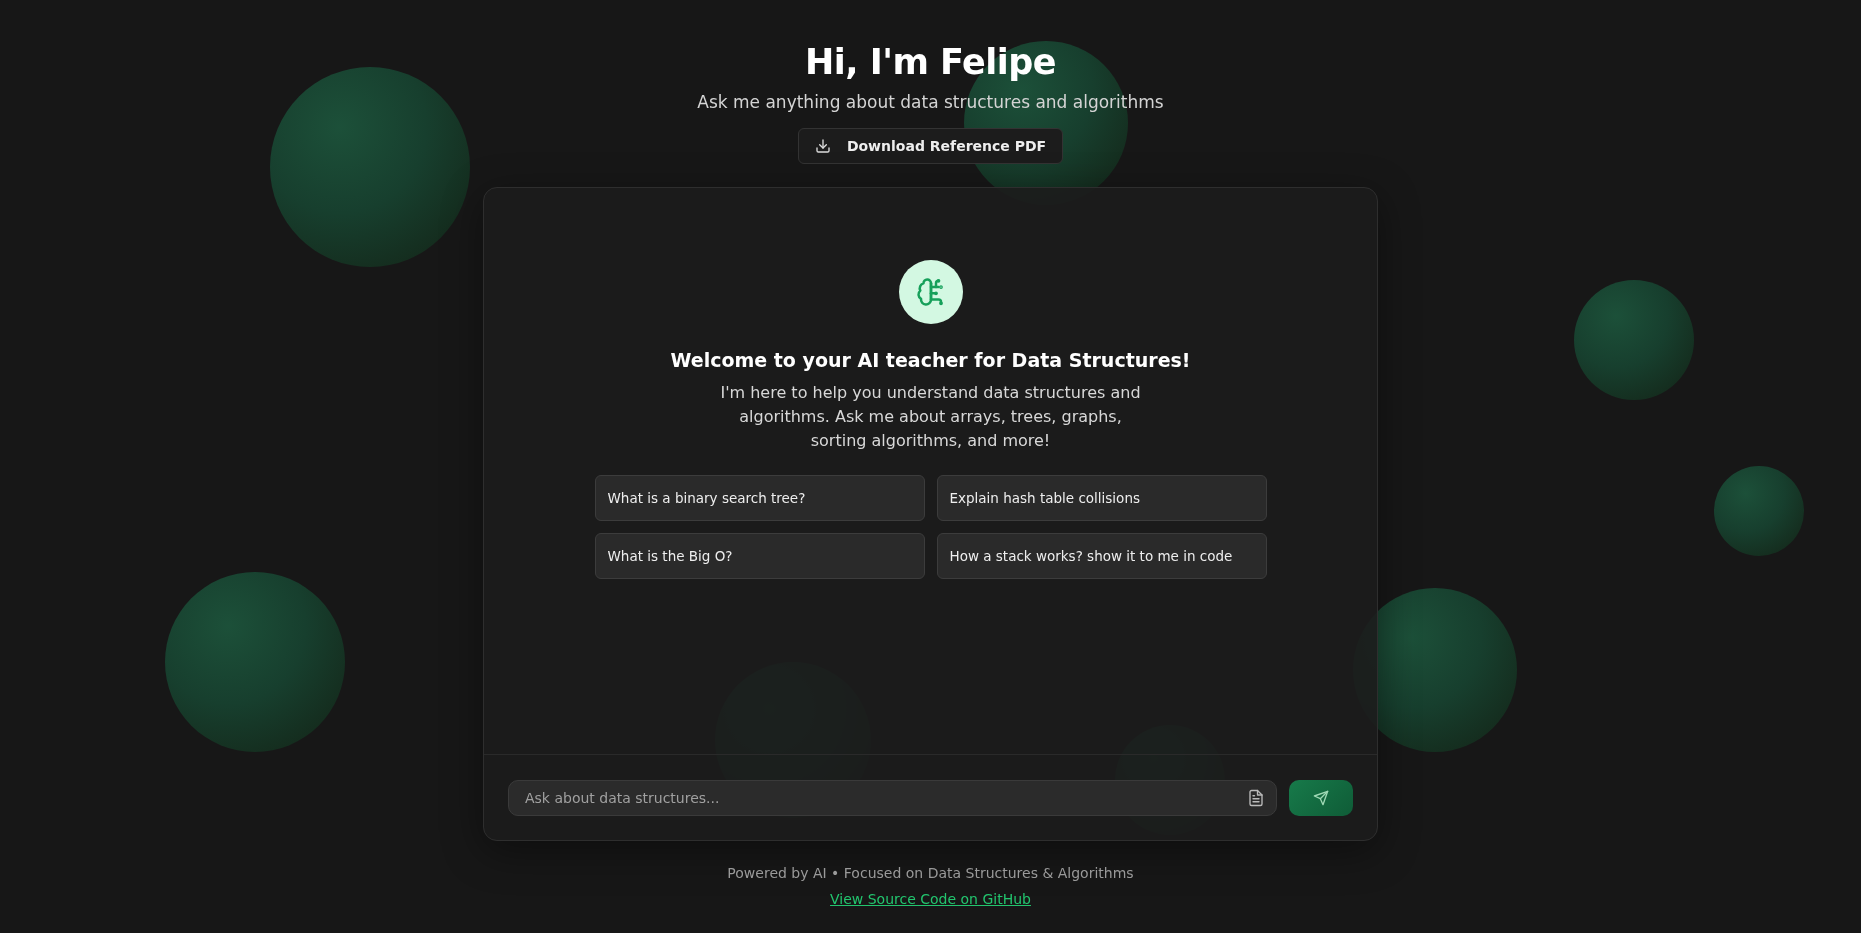  I want to click on send-button, so click(1321, 797).